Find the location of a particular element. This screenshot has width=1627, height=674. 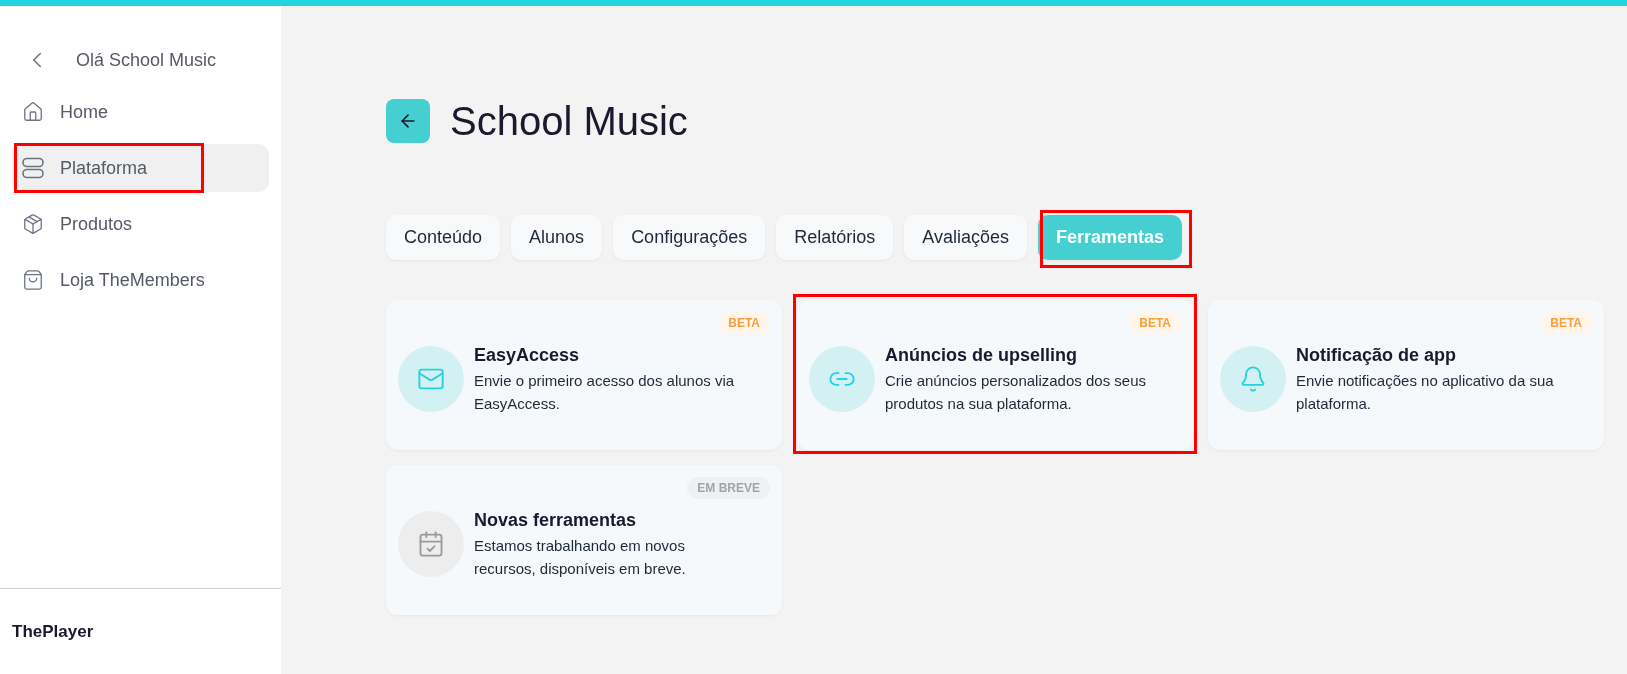

card-description: Envie notificações no aplicativo da sua plataforma. is located at coordinates (1425, 392).